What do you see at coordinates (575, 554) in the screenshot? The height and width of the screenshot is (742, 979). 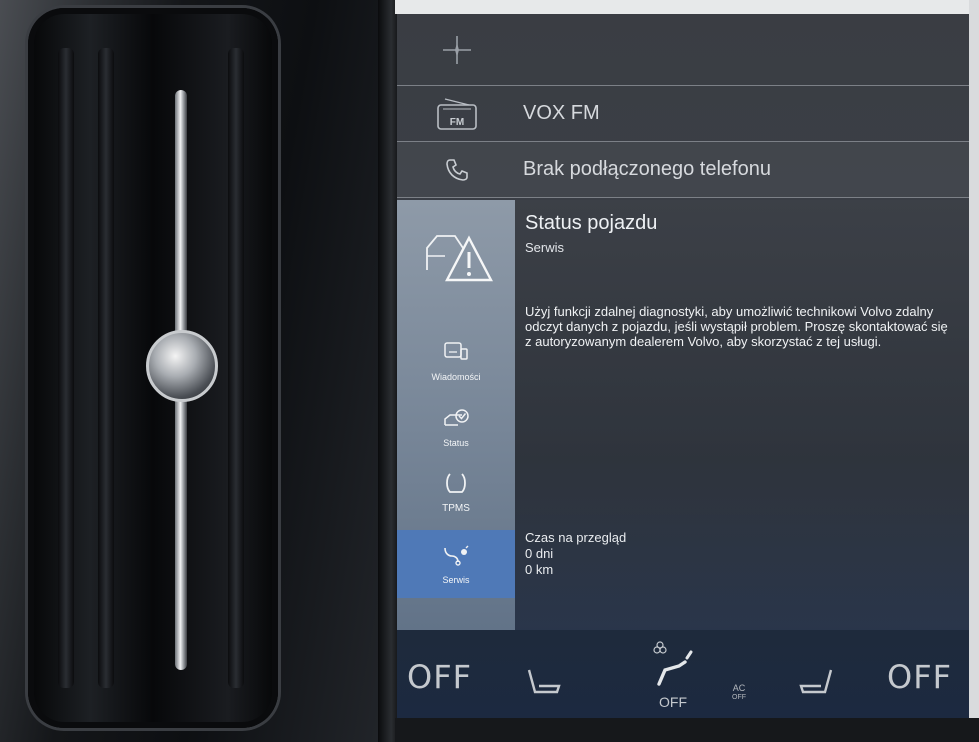 I see `service-due-info: Czas na przegląd 0 dni 0 km` at bounding box center [575, 554].